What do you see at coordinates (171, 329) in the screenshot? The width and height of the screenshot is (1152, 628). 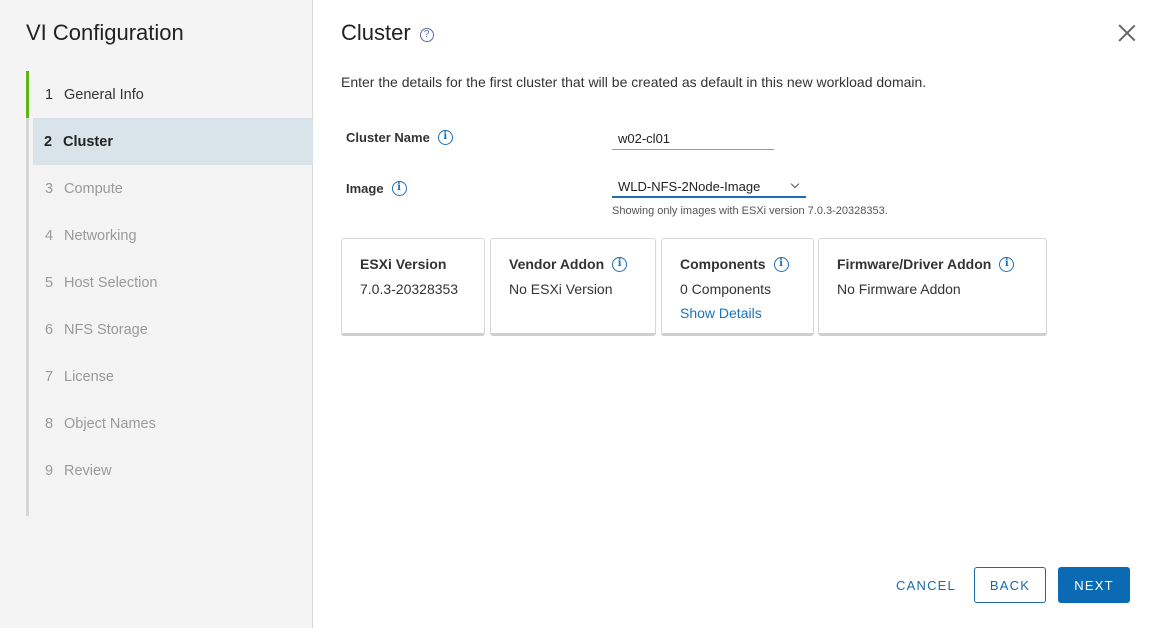 I see `step-nfs-storage: 6 NFS Storage` at bounding box center [171, 329].